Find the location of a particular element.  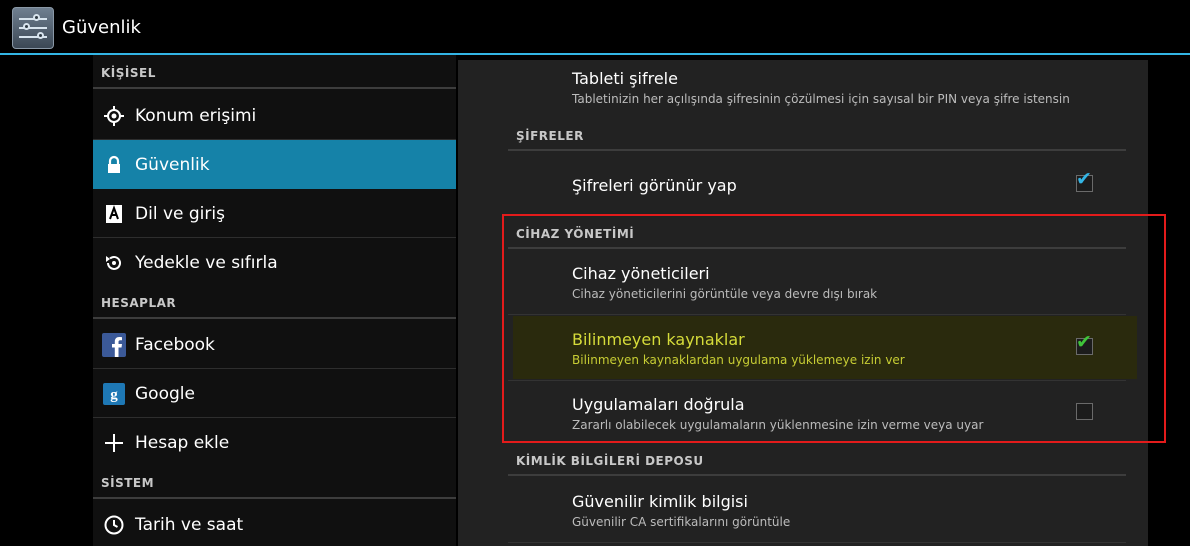

item-divider is located at coordinates (817, 542).